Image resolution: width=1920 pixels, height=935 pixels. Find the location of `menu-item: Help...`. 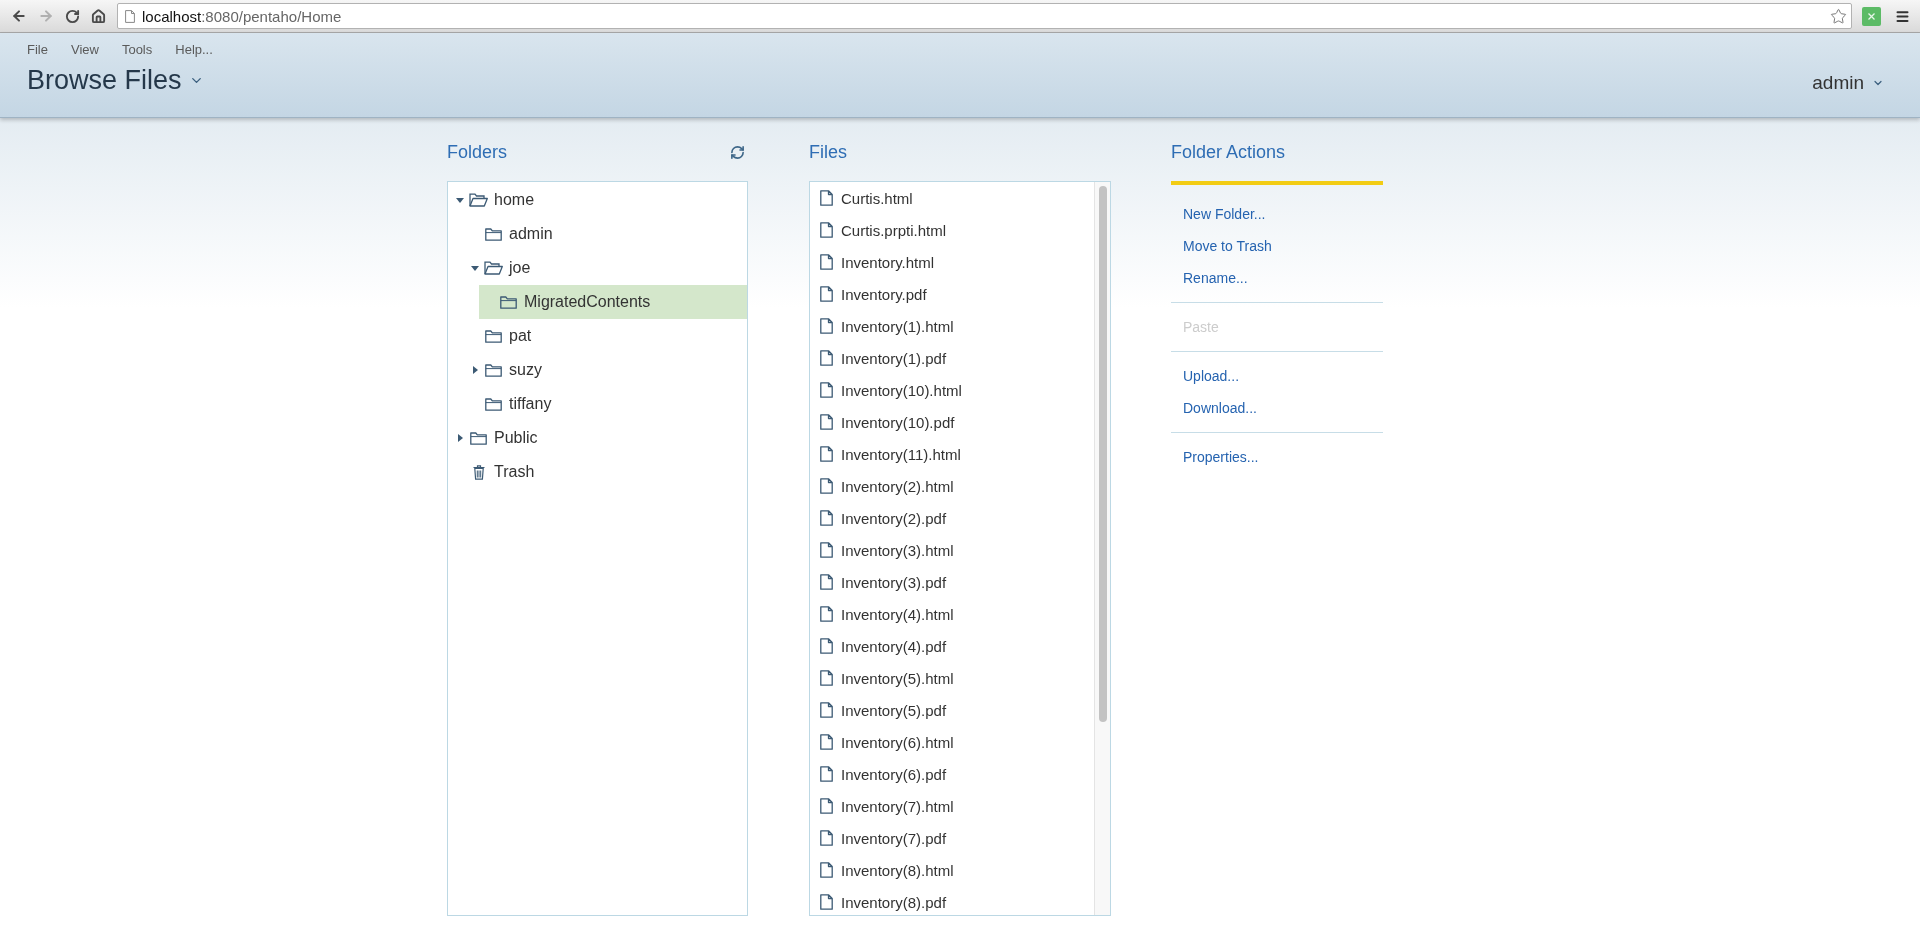

menu-item: Help... is located at coordinates (194, 49).